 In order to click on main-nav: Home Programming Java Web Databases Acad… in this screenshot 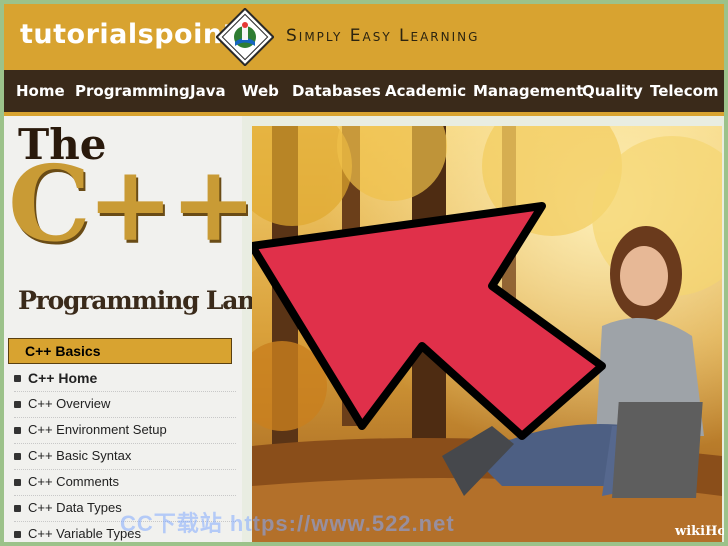, I will do `click(364, 93)`.